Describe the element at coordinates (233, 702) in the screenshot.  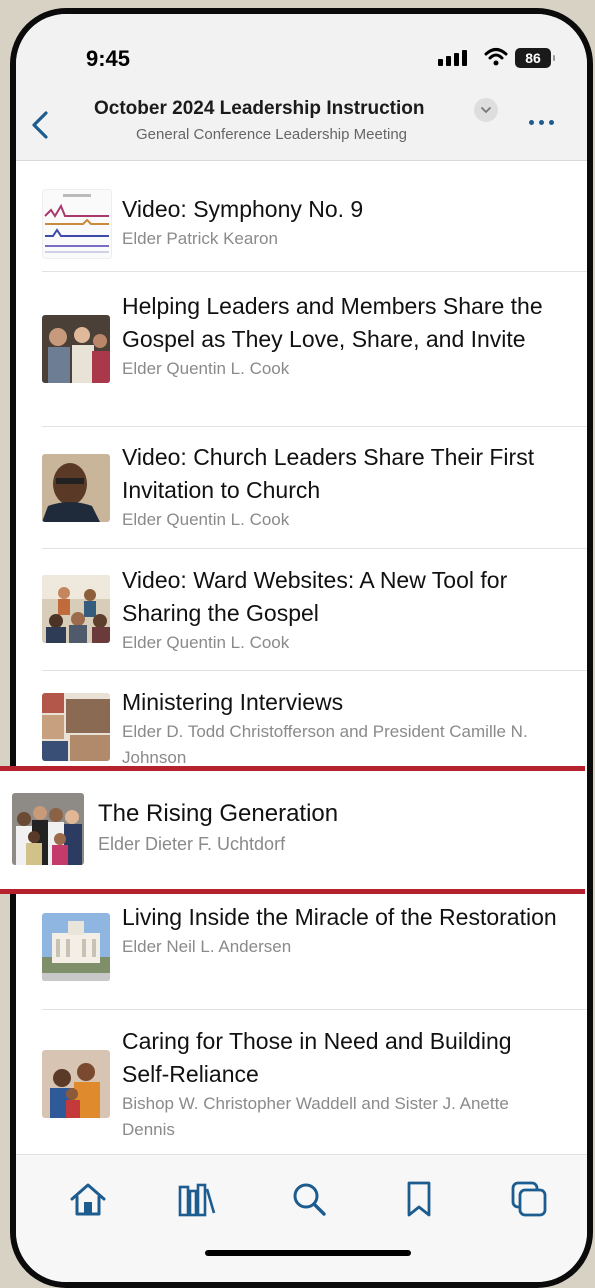
I see `item-title: Ministering Interviews` at that location.